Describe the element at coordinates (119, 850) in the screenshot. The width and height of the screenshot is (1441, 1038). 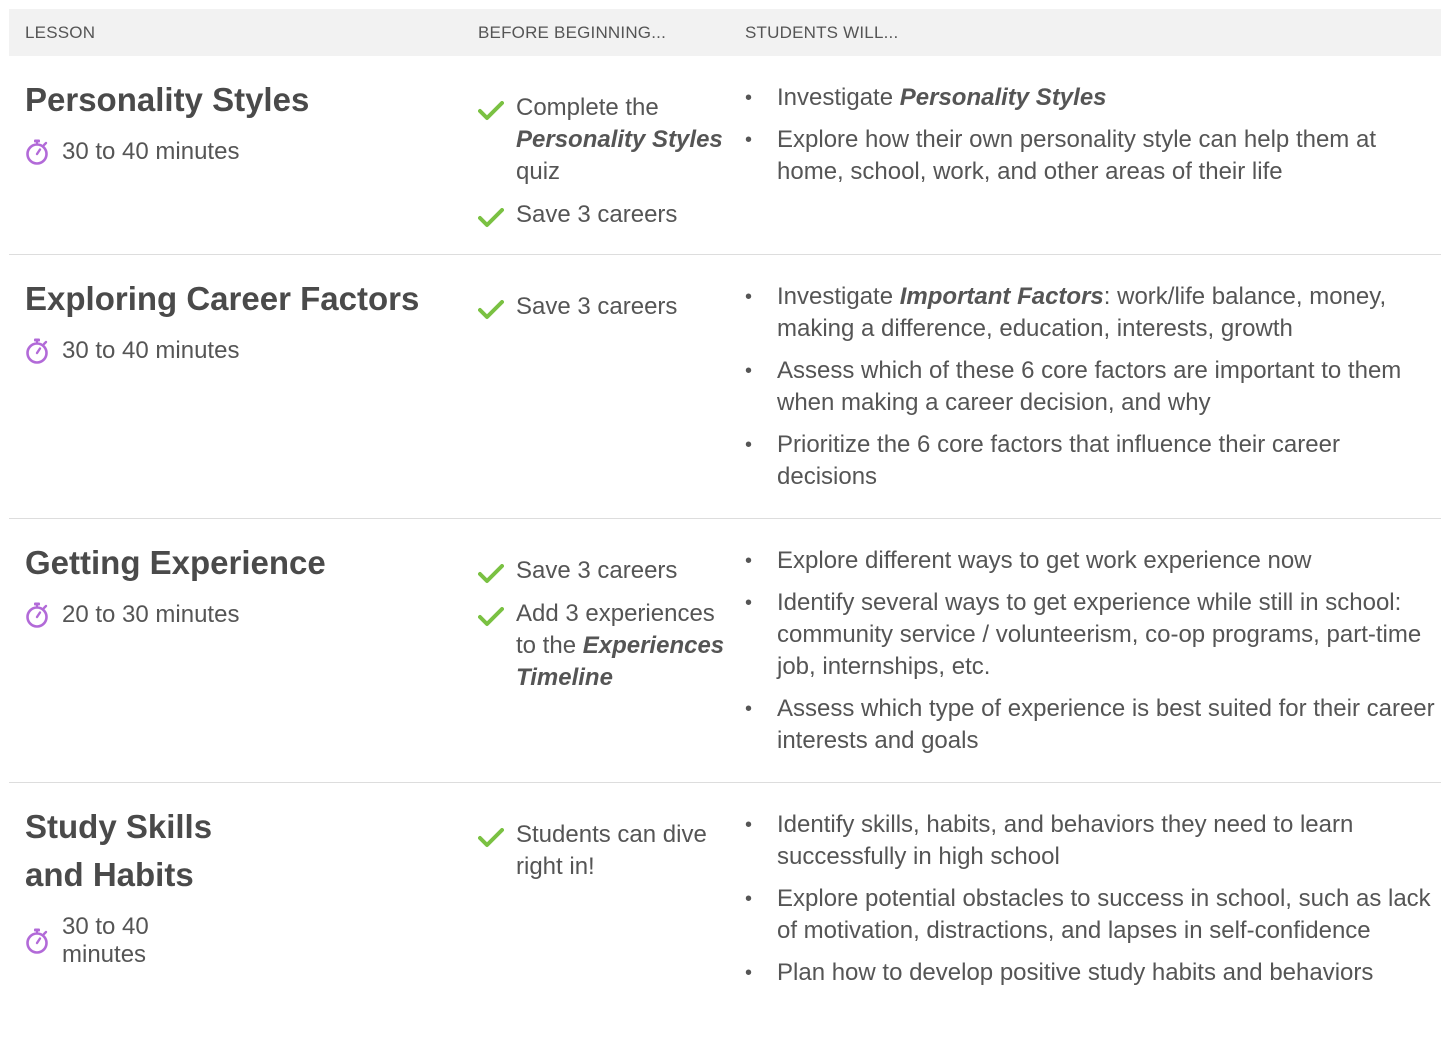
I see `lesson-title: Study Skills and Habits` at that location.